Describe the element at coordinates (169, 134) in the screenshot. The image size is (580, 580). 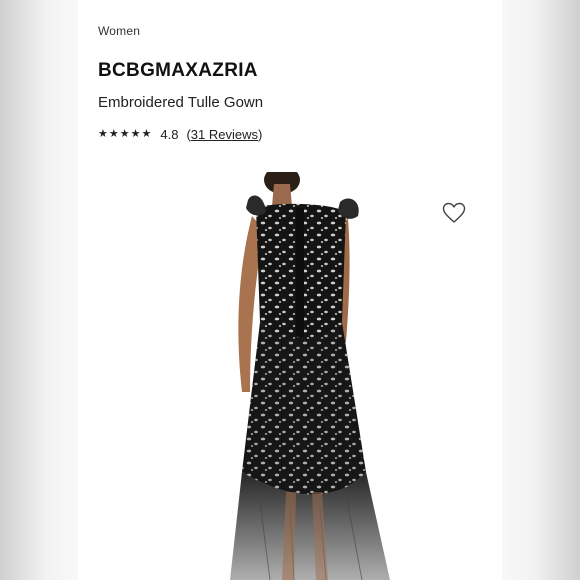
I see `rating-score: 4.8` at that location.